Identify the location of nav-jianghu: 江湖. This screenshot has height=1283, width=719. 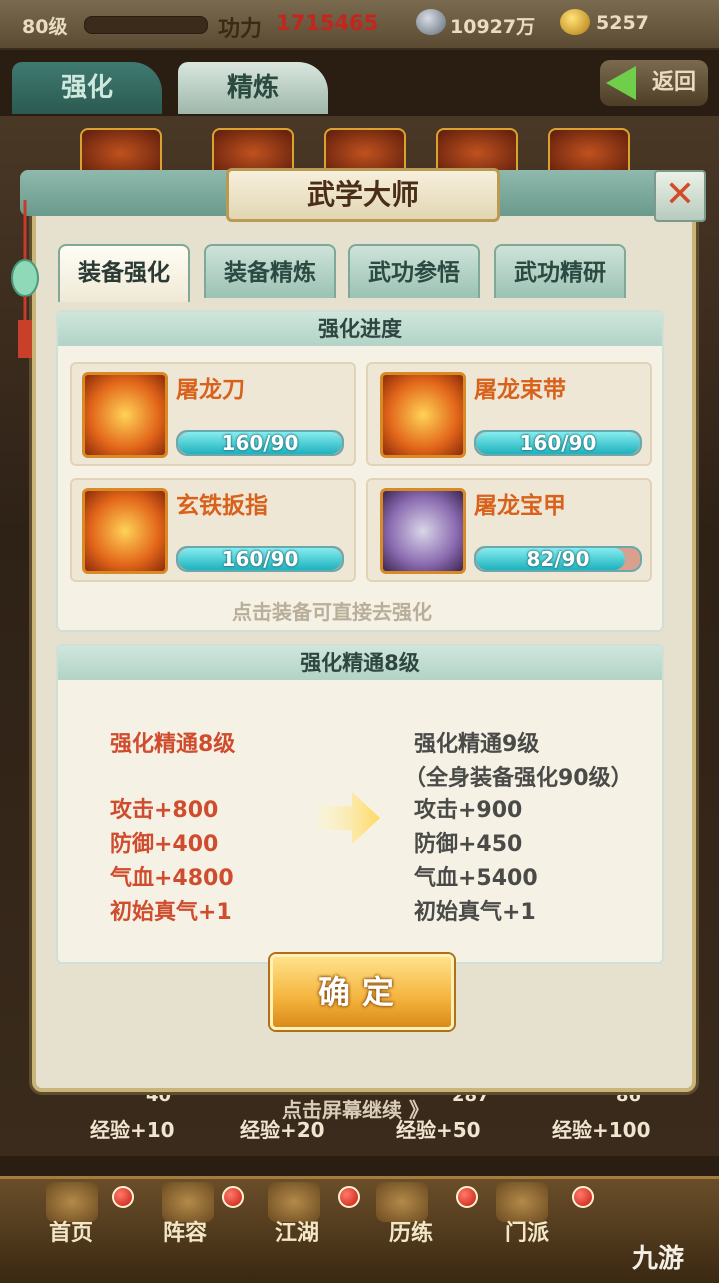
(297, 1231).